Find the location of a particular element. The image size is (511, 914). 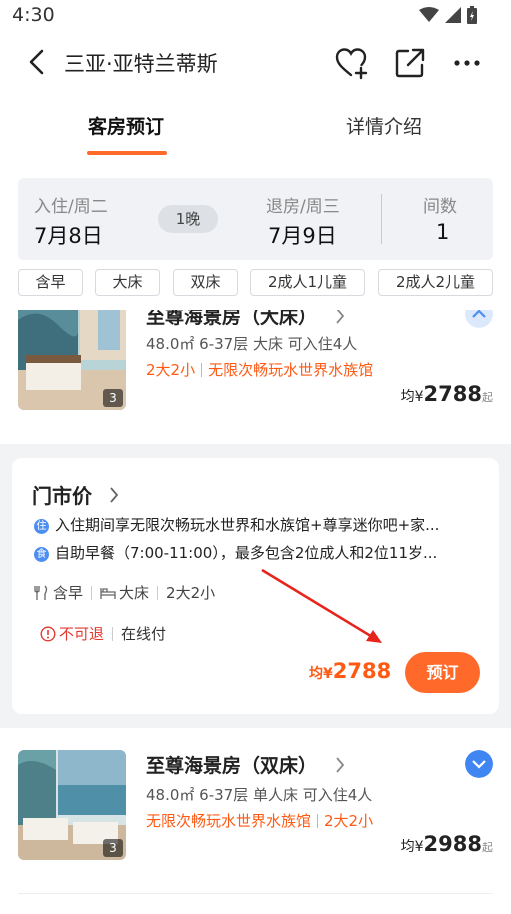

status-icons is located at coordinates (448, 15).